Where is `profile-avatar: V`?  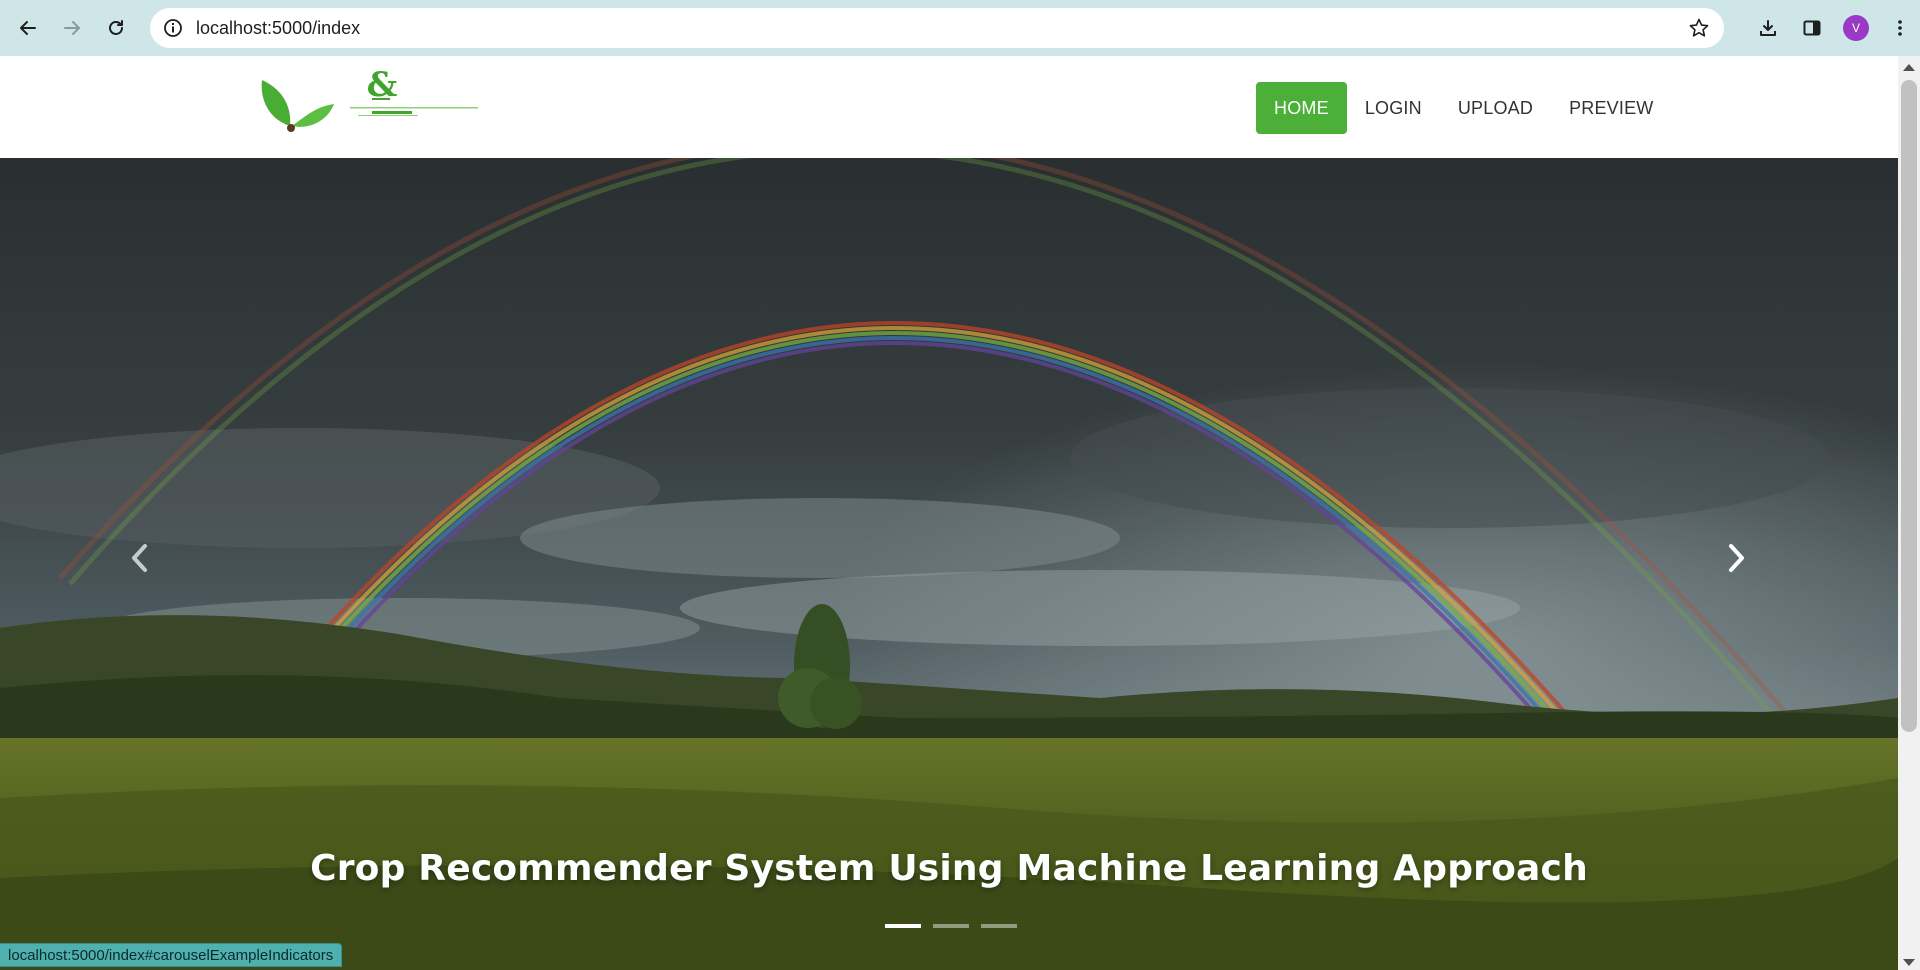 profile-avatar: V is located at coordinates (1856, 28).